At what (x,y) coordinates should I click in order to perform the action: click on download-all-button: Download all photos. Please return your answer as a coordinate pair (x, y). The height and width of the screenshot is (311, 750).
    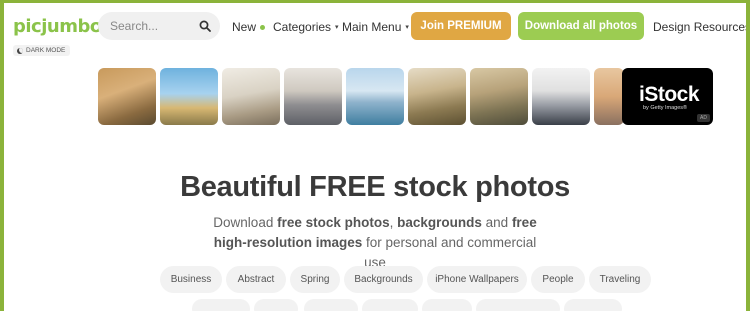
    Looking at the image, I should click on (581, 26).